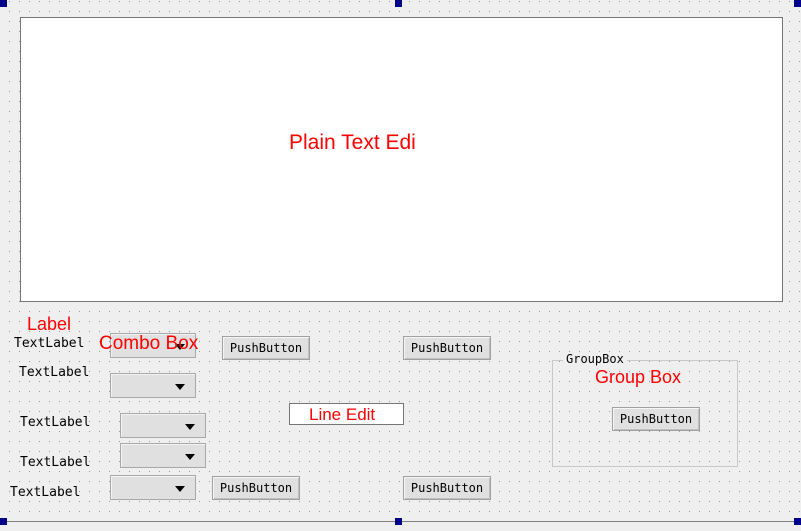 The width and height of the screenshot is (801, 531). What do you see at coordinates (447, 488) in the screenshot?
I see `push-button-4: PushButton` at bounding box center [447, 488].